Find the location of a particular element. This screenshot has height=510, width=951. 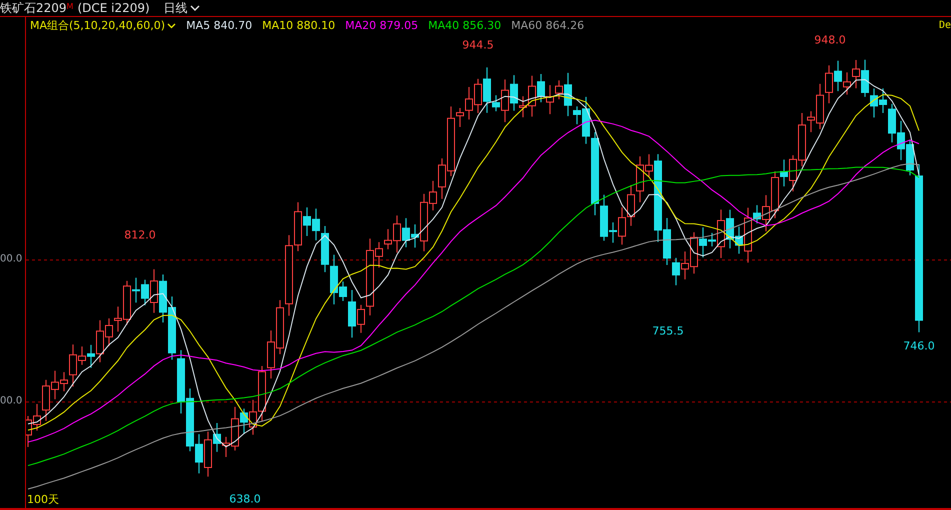

indicator-label: De is located at coordinates (944, 25).